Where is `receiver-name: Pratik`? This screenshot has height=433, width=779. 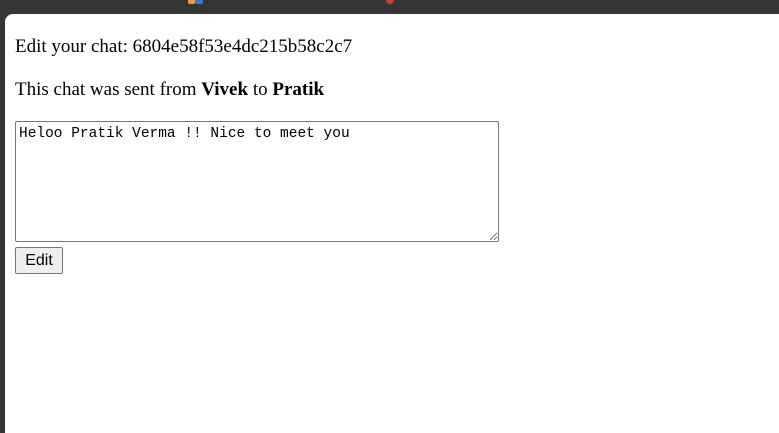 receiver-name: Pratik is located at coordinates (298, 89).